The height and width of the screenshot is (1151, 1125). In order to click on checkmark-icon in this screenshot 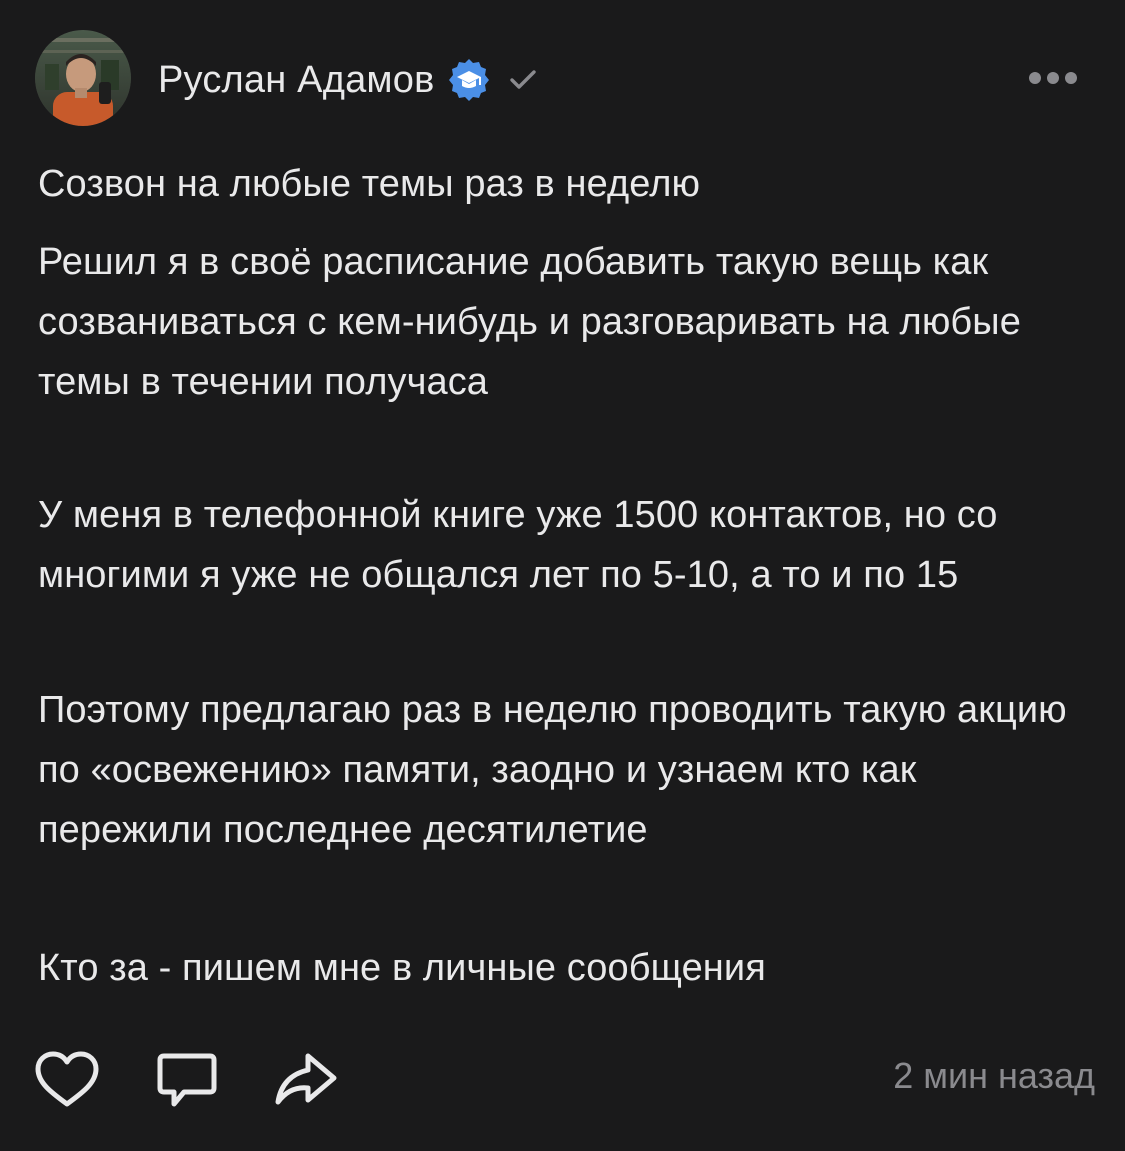, I will do `click(523, 80)`.